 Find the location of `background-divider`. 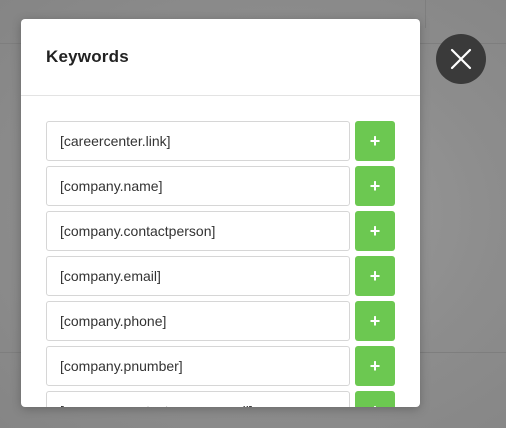

background-divider is located at coordinates (425, 14).